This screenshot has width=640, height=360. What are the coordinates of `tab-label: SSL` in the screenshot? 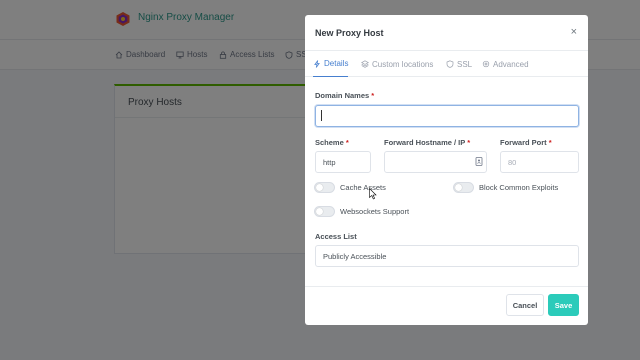 It's located at (465, 64).